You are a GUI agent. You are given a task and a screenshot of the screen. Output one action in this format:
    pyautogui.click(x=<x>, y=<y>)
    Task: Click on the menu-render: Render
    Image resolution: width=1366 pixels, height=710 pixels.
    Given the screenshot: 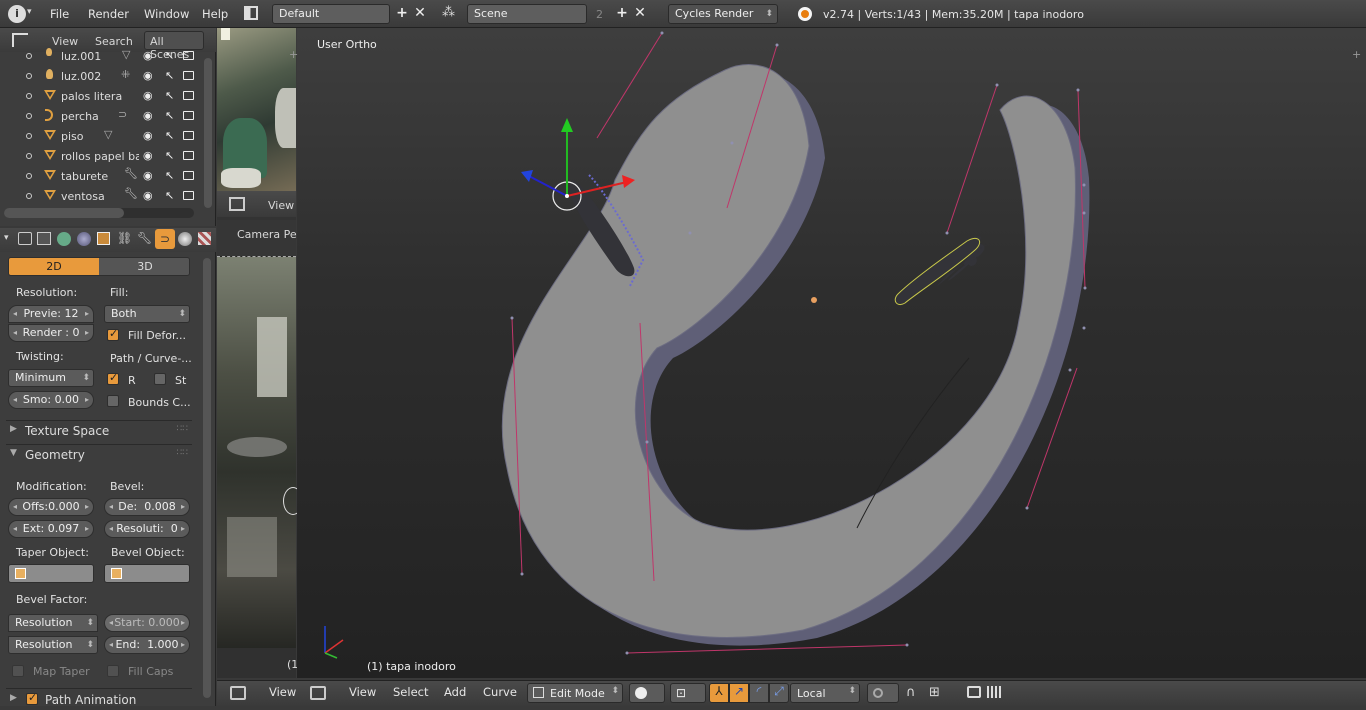 What is the action you would take?
    pyautogui.click(x=108, y=14)
    